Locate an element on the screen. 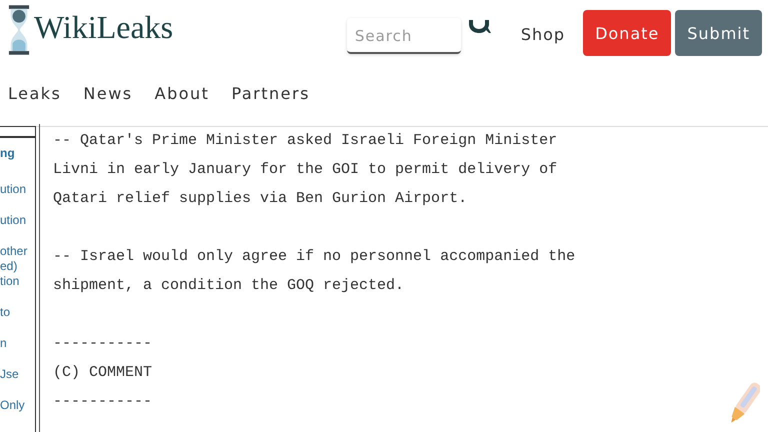 The image size is (768, 432). nav-link: Leaks is located at coordinates (35, 95).